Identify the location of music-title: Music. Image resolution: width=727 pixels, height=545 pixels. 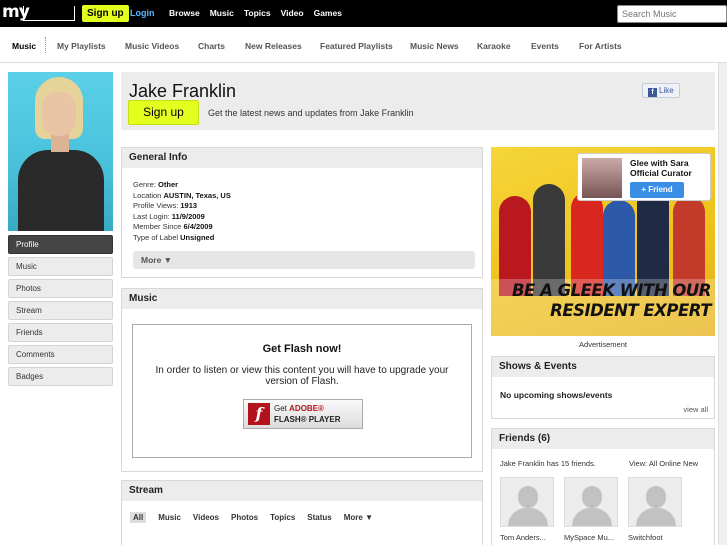
(302, 299).